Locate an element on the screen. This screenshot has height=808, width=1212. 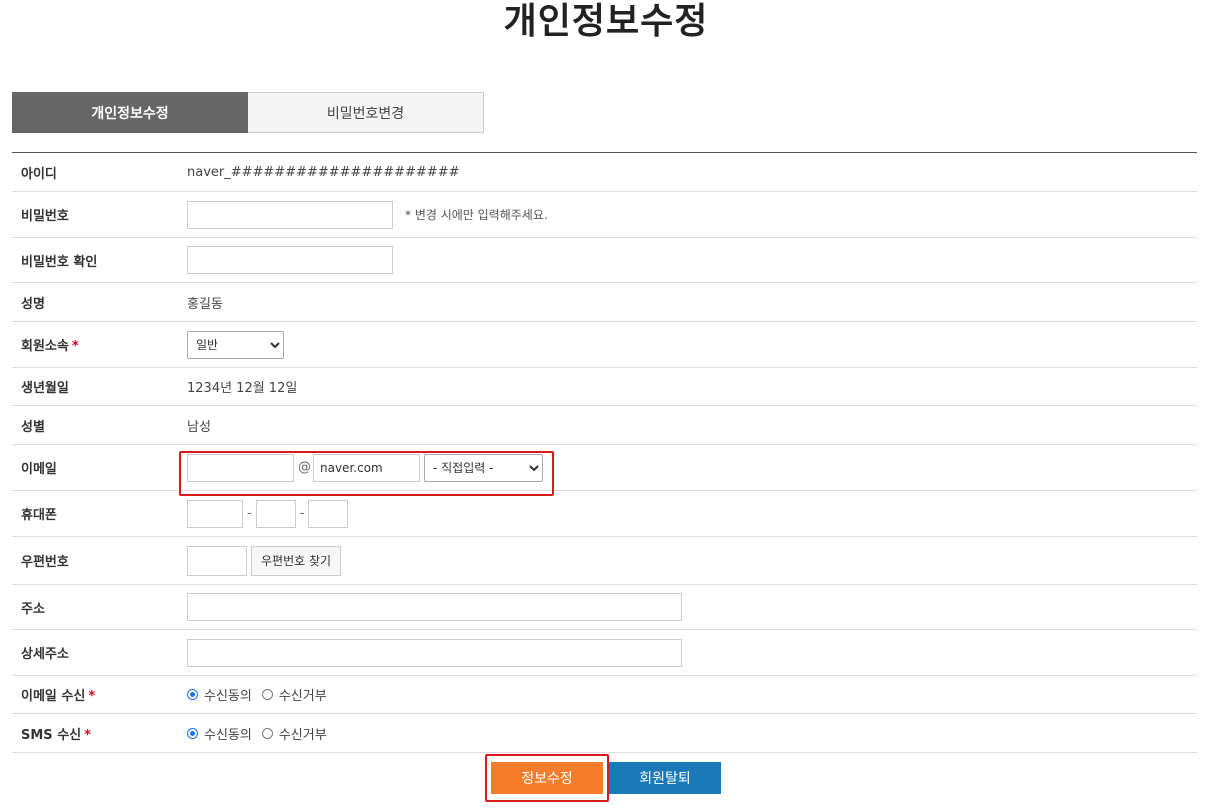
phone-part2-input is located at coordinates (275, 513).